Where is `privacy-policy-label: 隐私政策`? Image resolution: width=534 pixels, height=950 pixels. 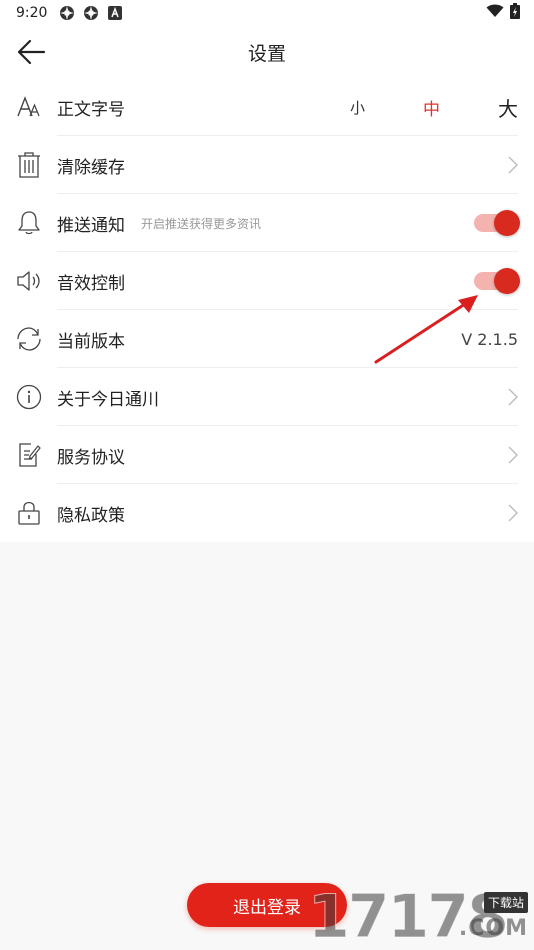 privacy-policy-label: 隐私政策 is located at coordinates (91, 515).